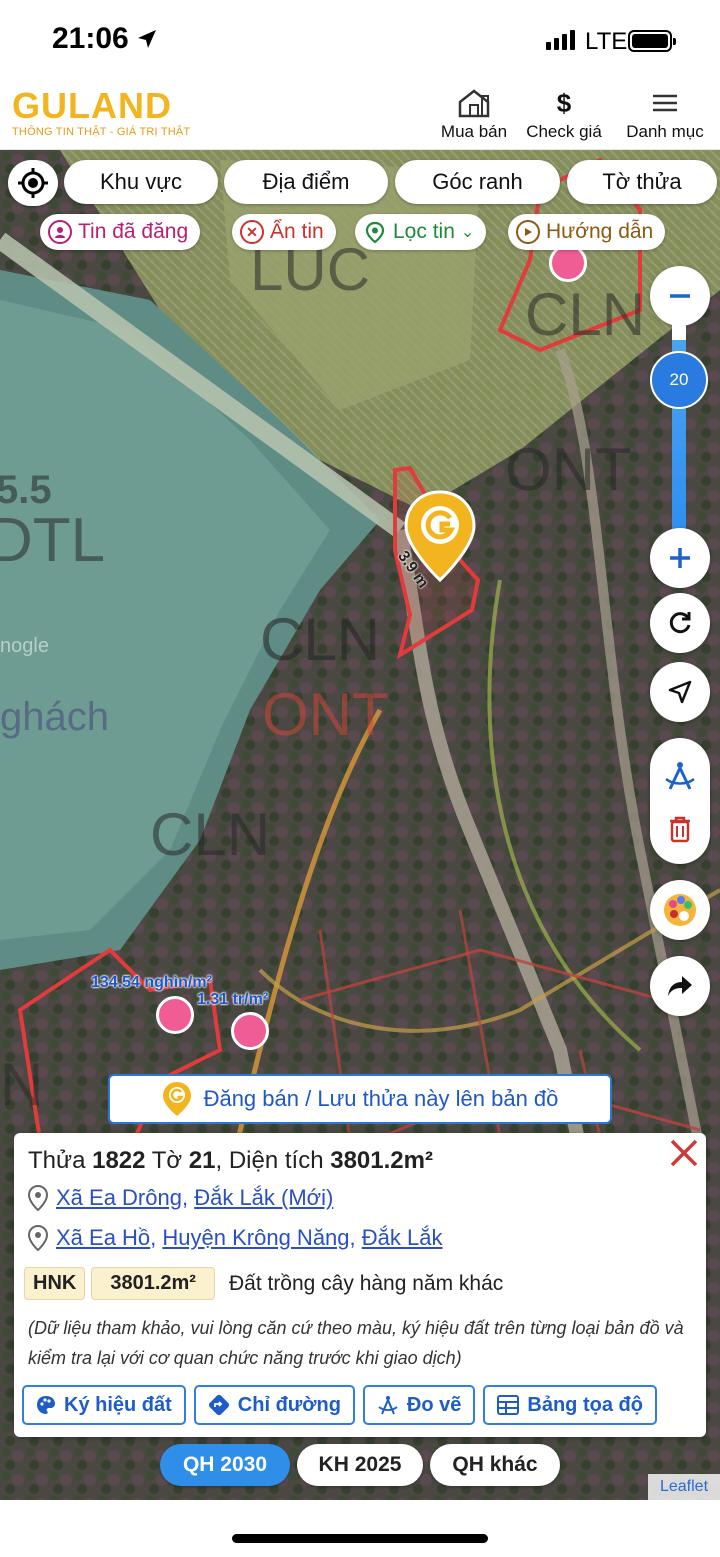 This screenshot has height=1557, width=720. I want to click on land-symbol-button: Ký hiệu đất, so click(104, 1405).